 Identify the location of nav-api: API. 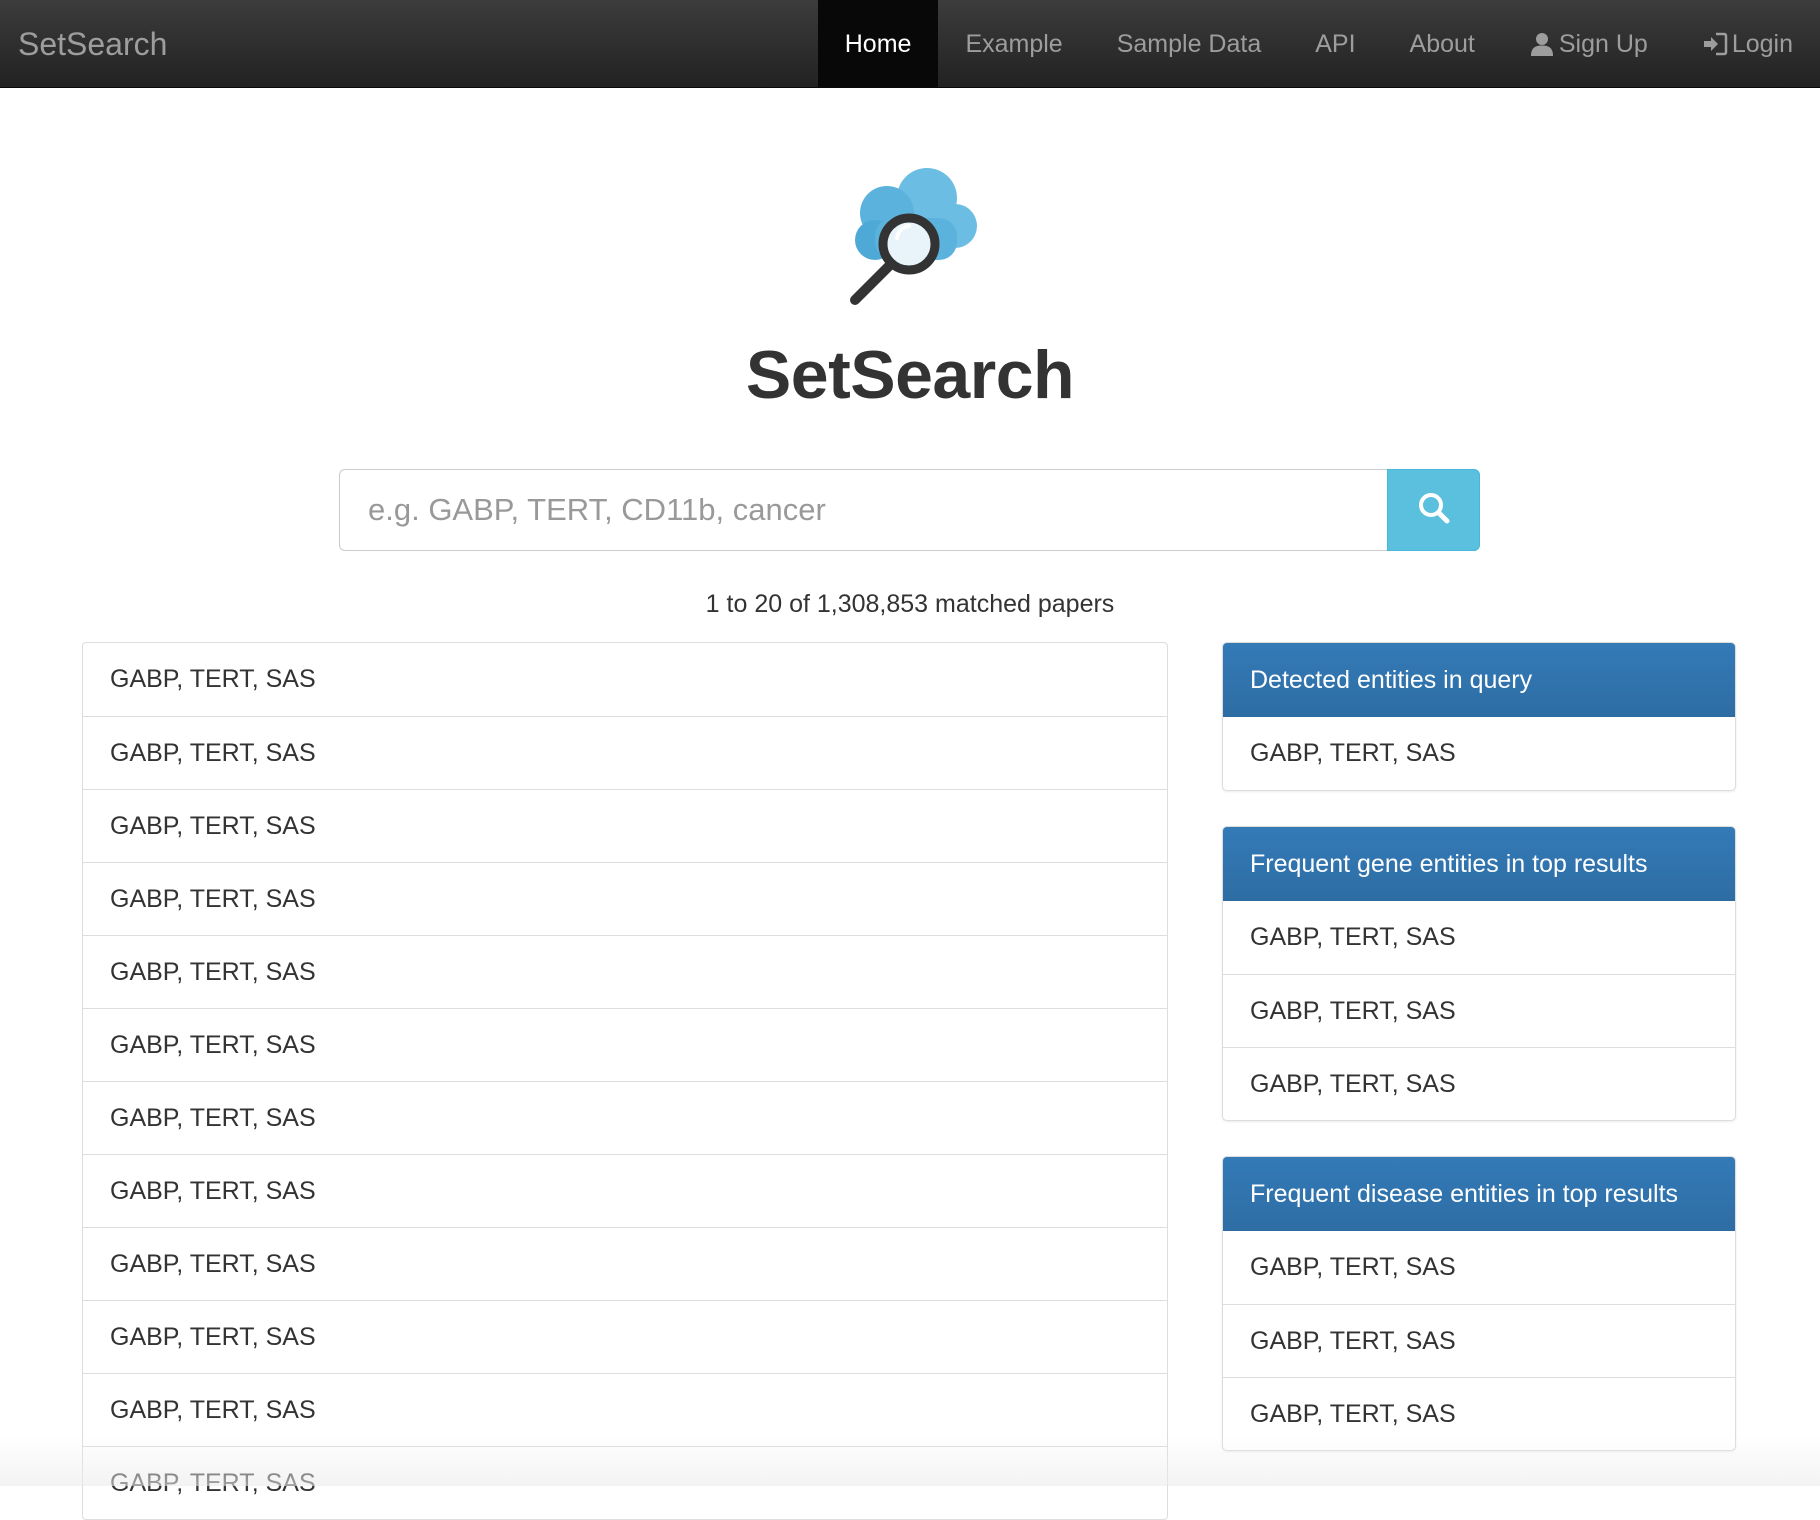
(1335, 44).